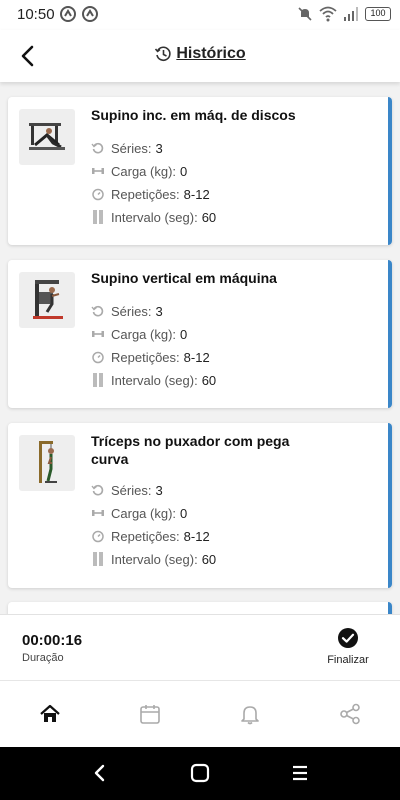  I want to click on app-bar: Histórico, so click(200, 56).